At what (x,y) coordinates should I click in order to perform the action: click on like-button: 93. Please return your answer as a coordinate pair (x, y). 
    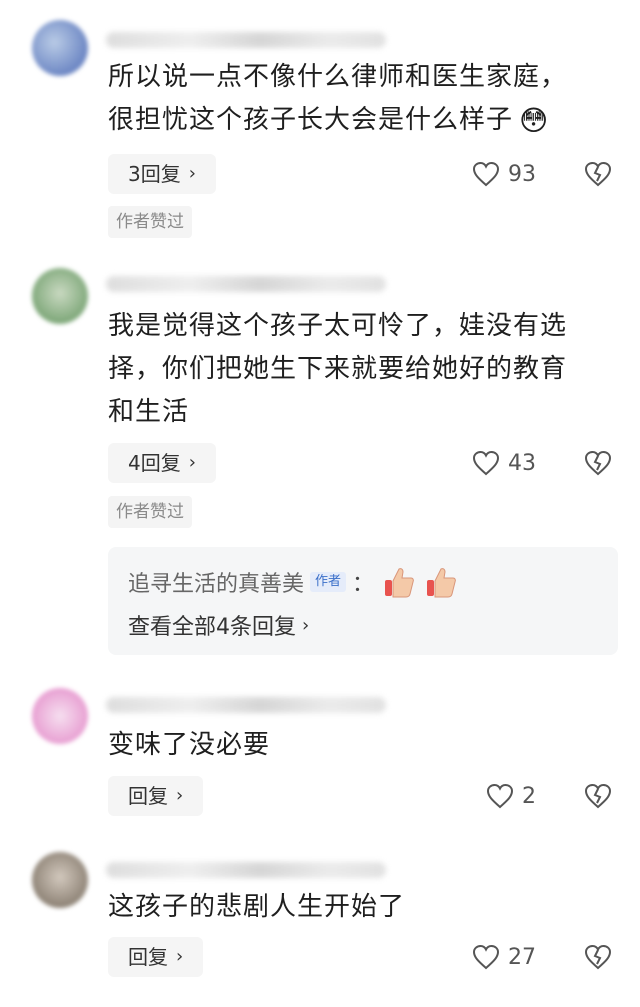
    Looking at the image, I should click on (504, 174).